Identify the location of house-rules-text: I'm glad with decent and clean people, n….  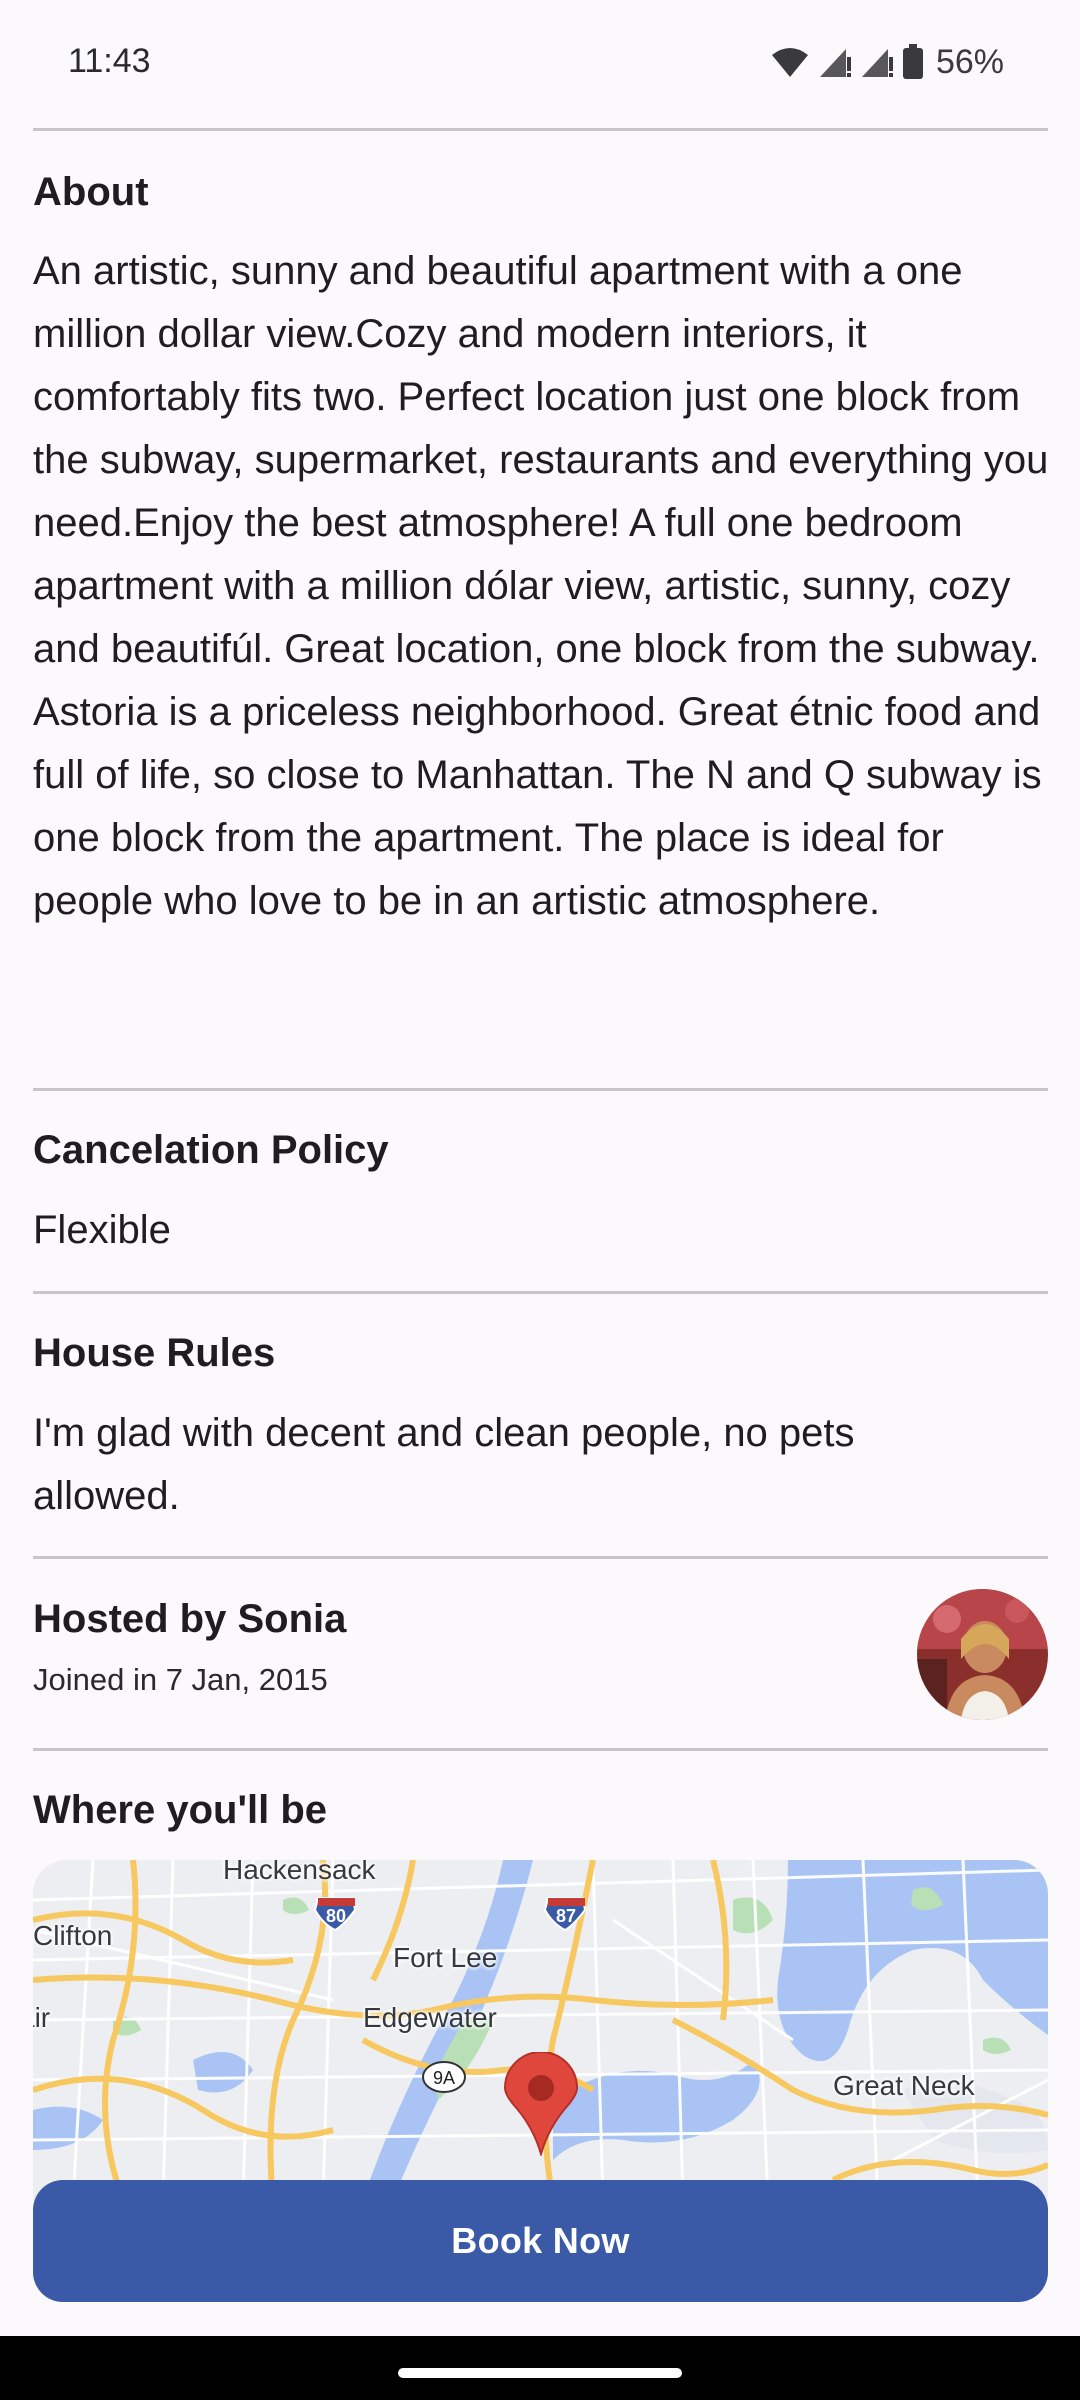
(444, 1464).